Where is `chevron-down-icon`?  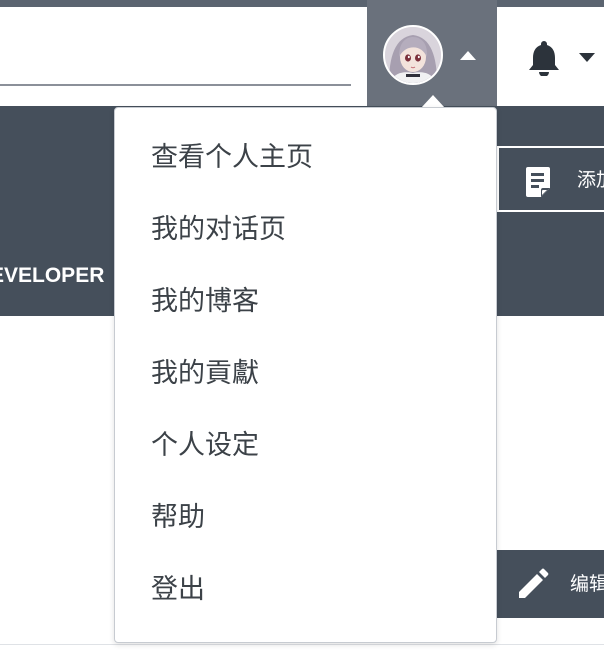 chevron-down-icon is located at coordinates (587, 57).